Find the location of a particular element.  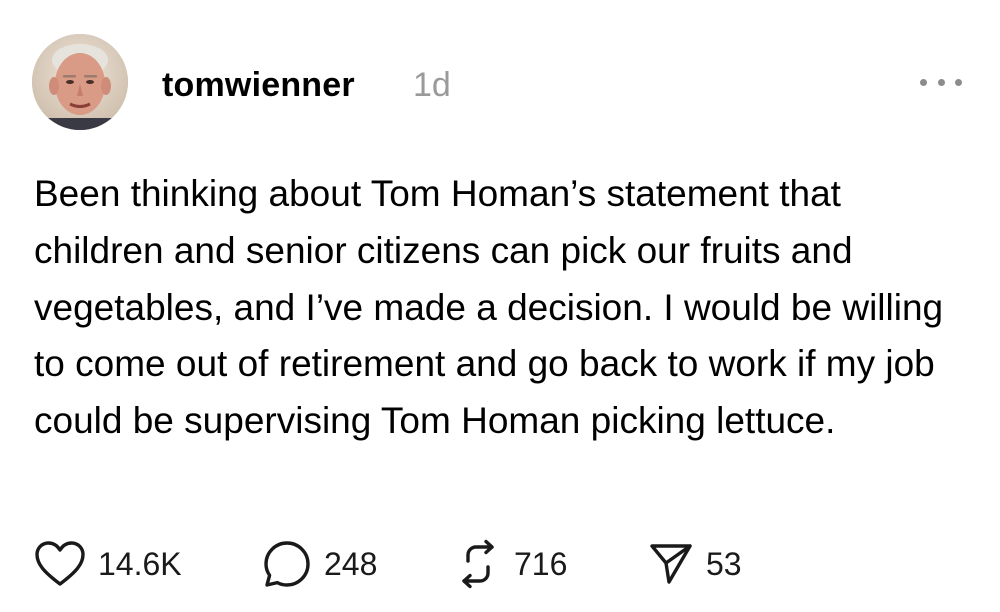

post-actions-bar: 14.6K 248 716 53 is located at coordinates (499, 564).